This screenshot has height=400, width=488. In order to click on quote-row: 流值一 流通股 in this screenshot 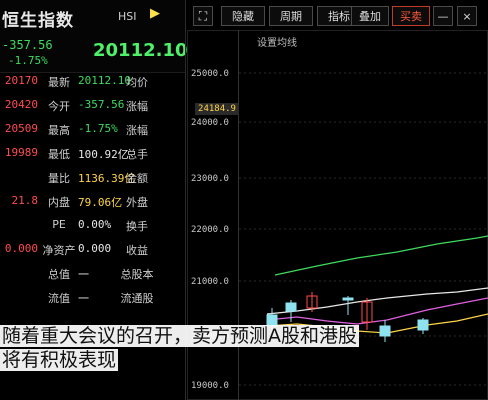, I will do `click(92, 300)`.